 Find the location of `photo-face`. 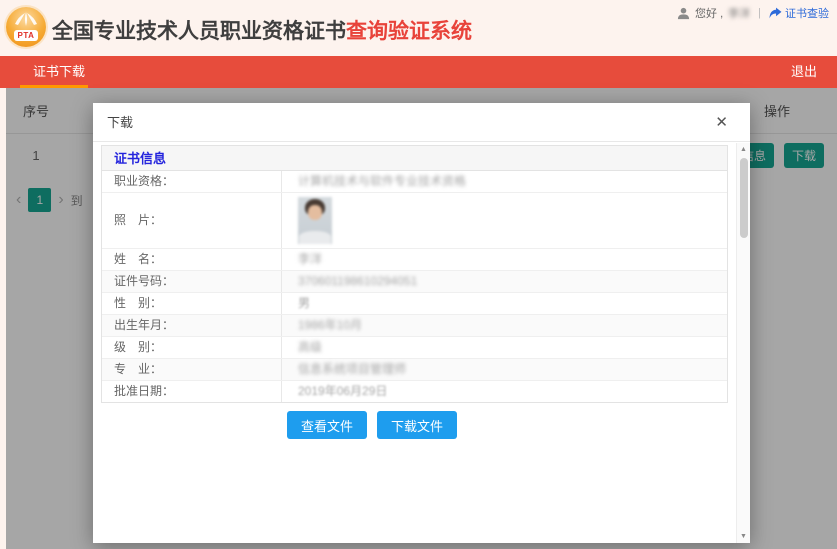

photo-face is located at coordinates (315, 212).